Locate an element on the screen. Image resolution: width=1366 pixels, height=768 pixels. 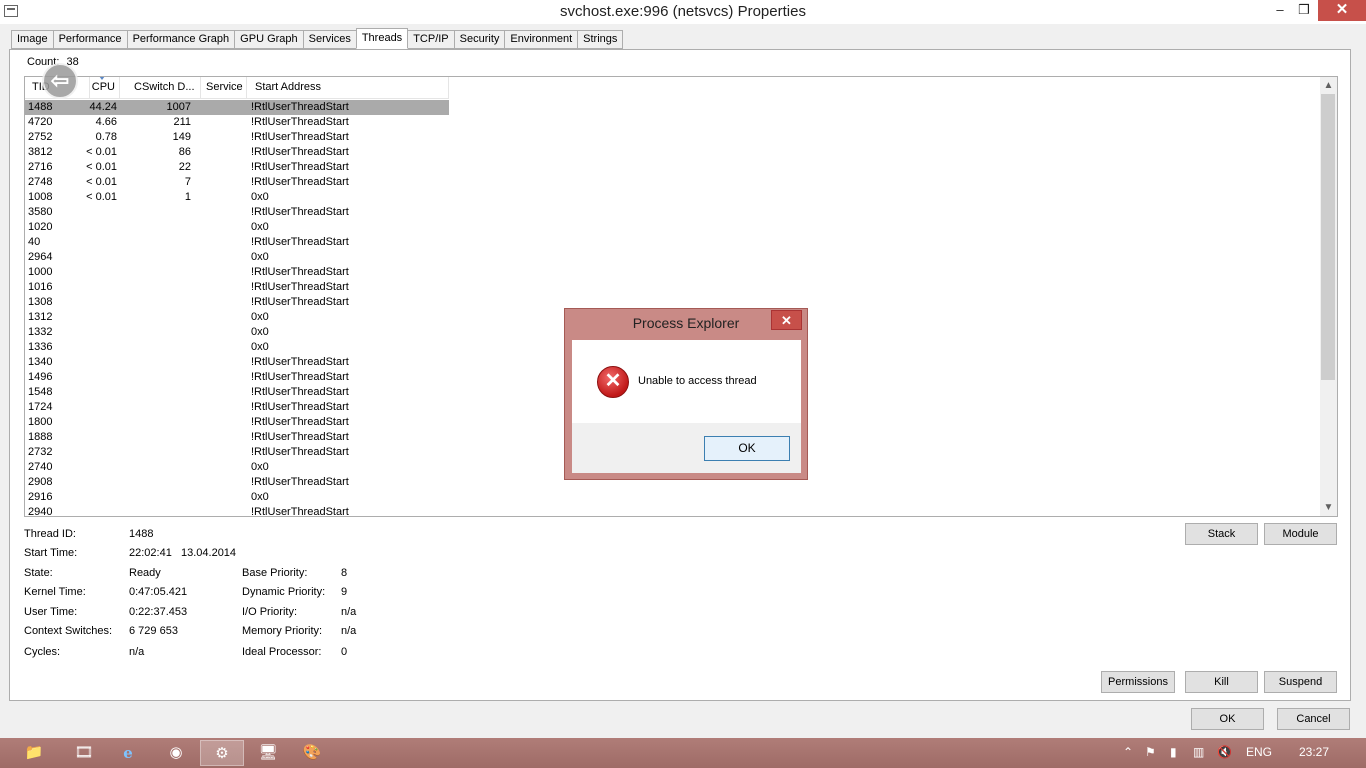
table-row: 1008 < 0.01 1 0x0 is located at coordinates (673, 197).